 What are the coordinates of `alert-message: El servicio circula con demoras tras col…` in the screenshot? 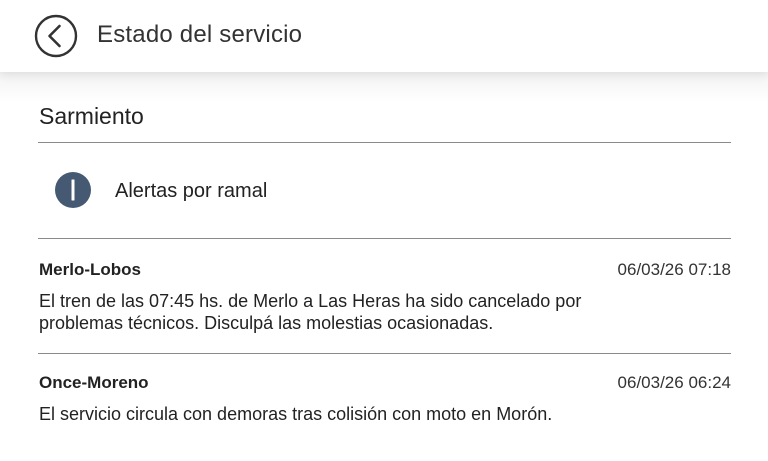 It's located at (296, 414).